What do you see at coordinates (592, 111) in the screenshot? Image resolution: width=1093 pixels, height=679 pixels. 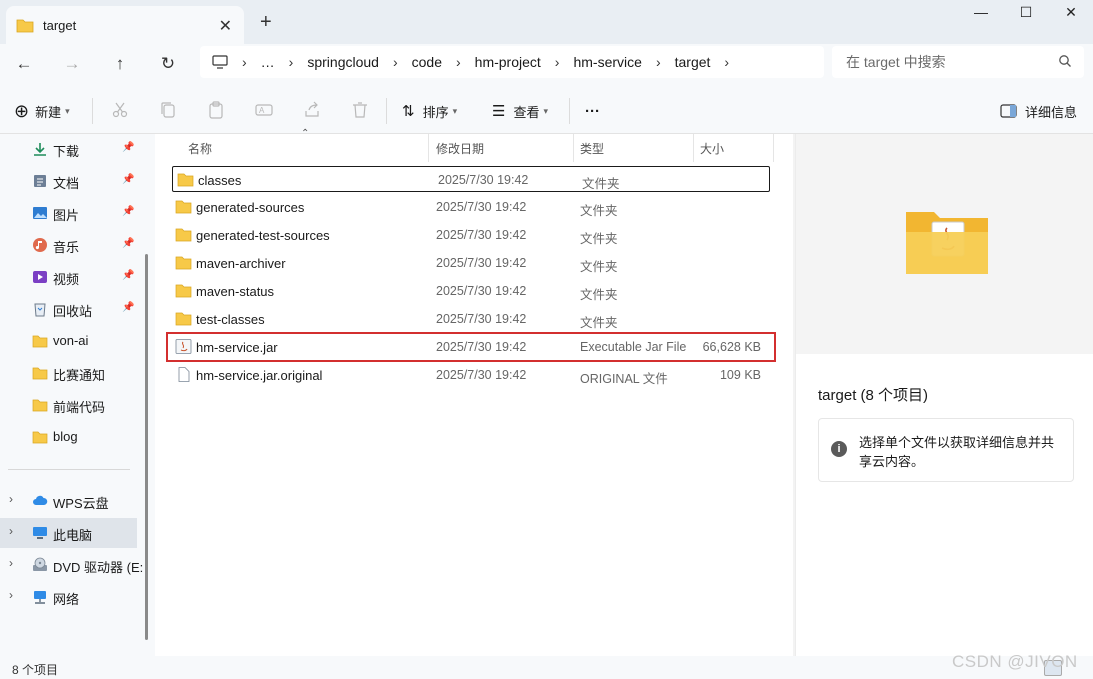 I see `more-options-button: ···` at bounding box center [592, 111].